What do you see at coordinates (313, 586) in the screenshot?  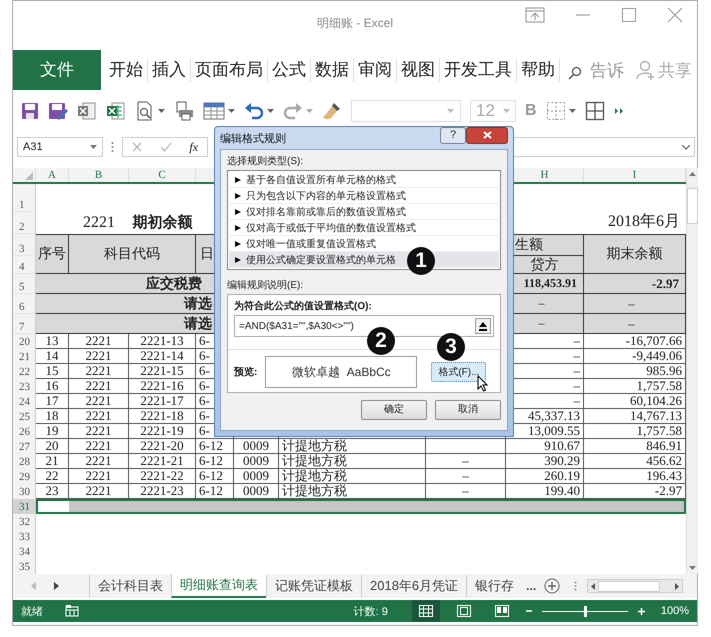 I see `sheet-tab: 记账凭证模板` at bounding box center [313, 586].